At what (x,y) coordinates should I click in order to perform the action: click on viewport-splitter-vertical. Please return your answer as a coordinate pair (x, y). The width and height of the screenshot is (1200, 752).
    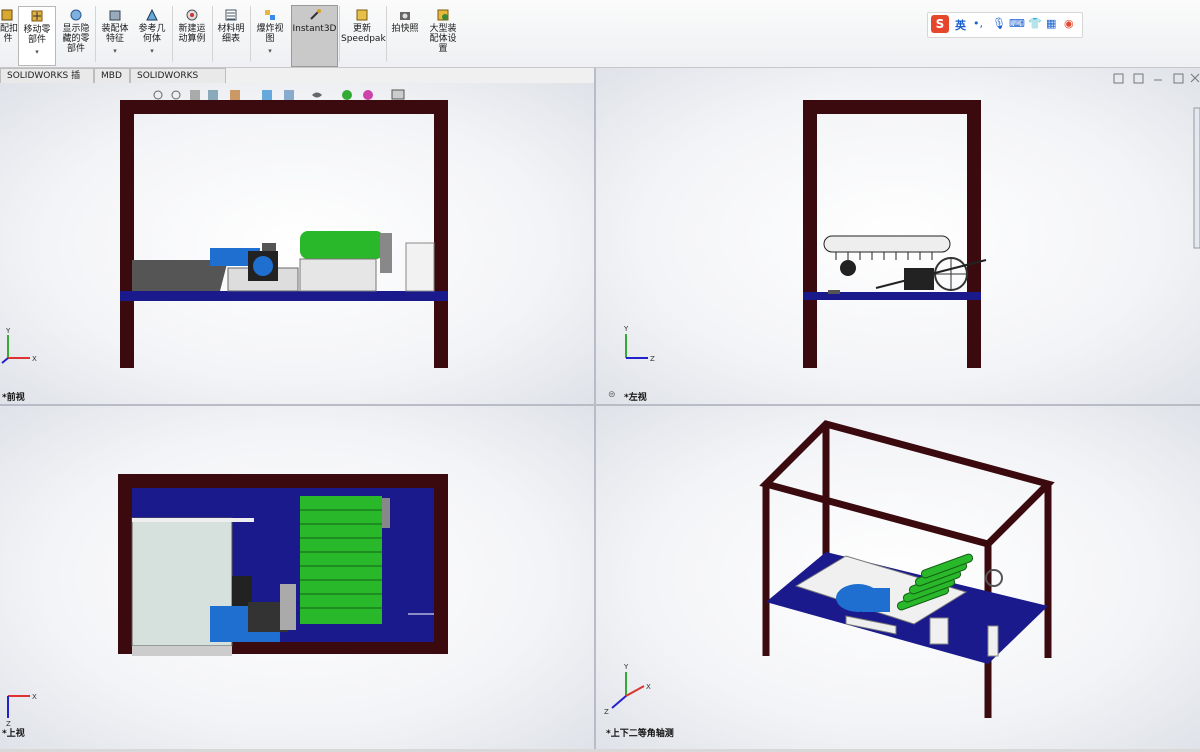
    Looking at the image, I should click on (595, 409).